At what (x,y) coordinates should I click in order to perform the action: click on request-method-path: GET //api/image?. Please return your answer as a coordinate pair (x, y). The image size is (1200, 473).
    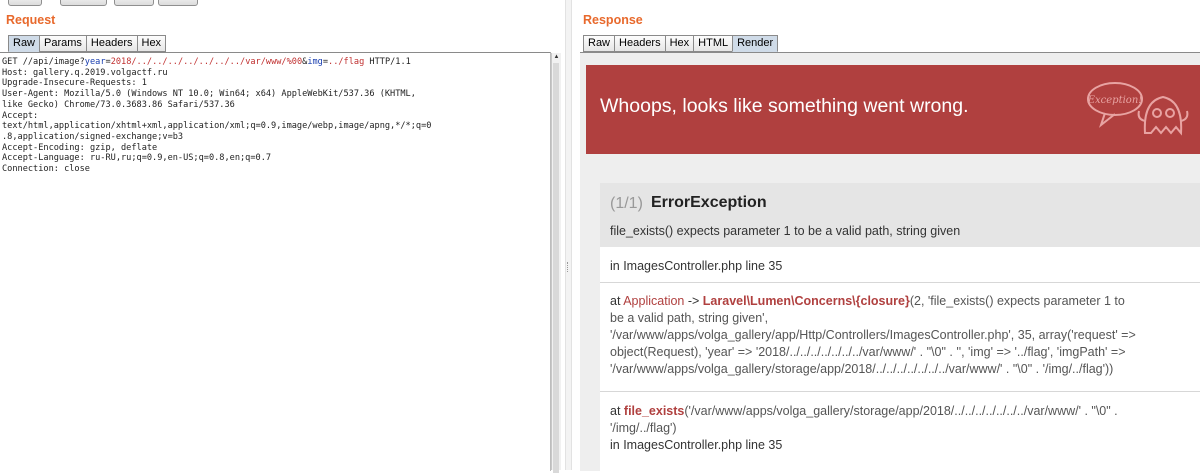
    Looking at the image, I should click on (43, 62).